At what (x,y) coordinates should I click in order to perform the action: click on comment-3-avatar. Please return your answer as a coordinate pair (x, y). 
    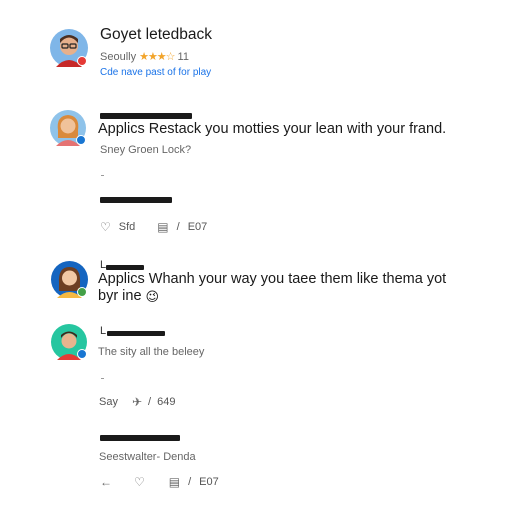
    Looking at the image, I should click on (69, 342).